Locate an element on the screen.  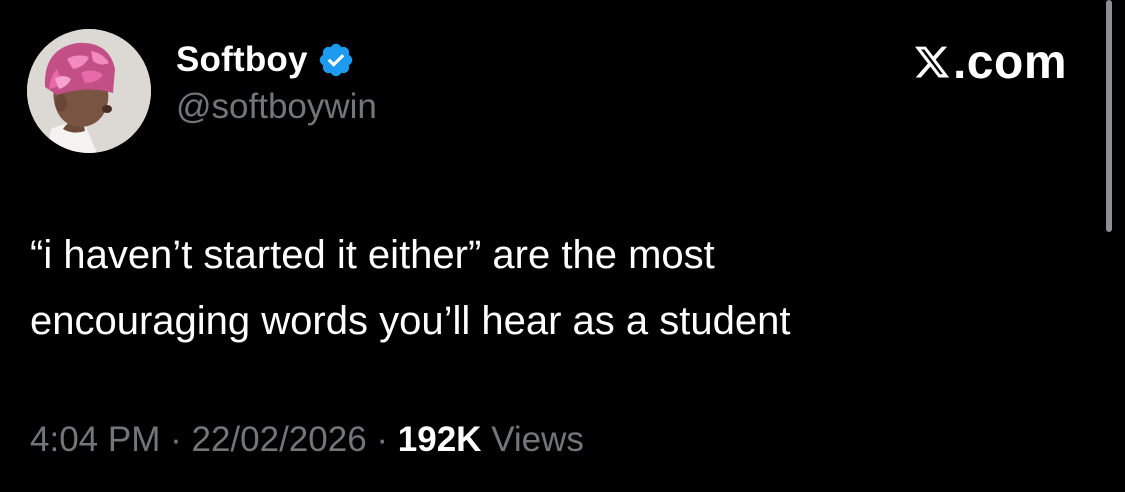
author-name-row: Softboy is located at coordinates (265, 60).